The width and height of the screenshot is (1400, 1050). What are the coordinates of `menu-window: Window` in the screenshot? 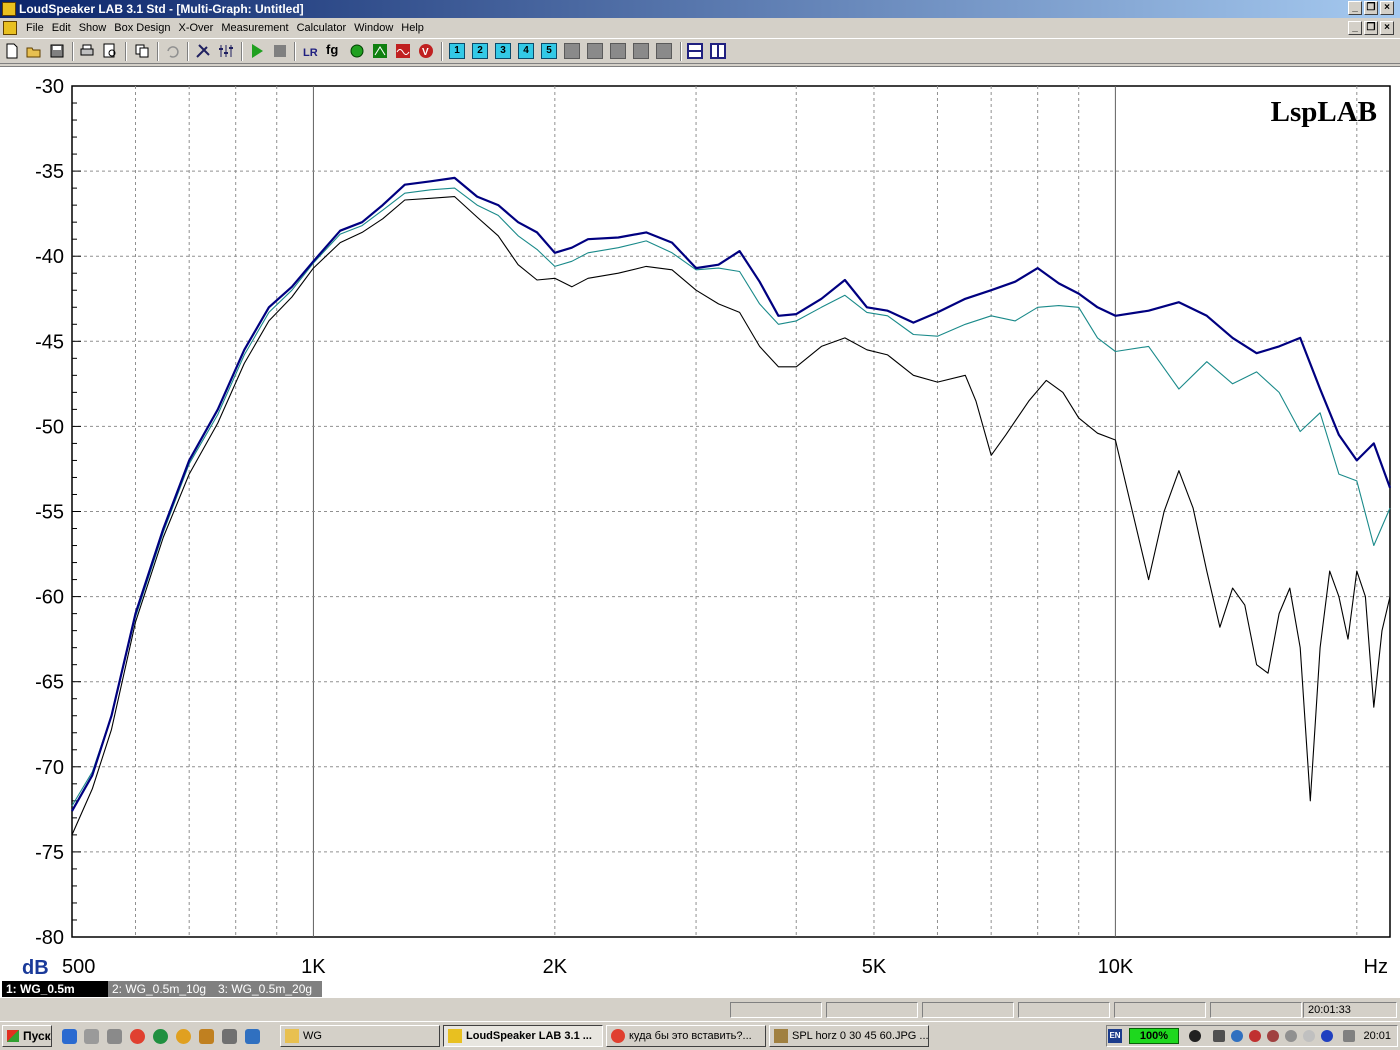 It's located at (376, 28).